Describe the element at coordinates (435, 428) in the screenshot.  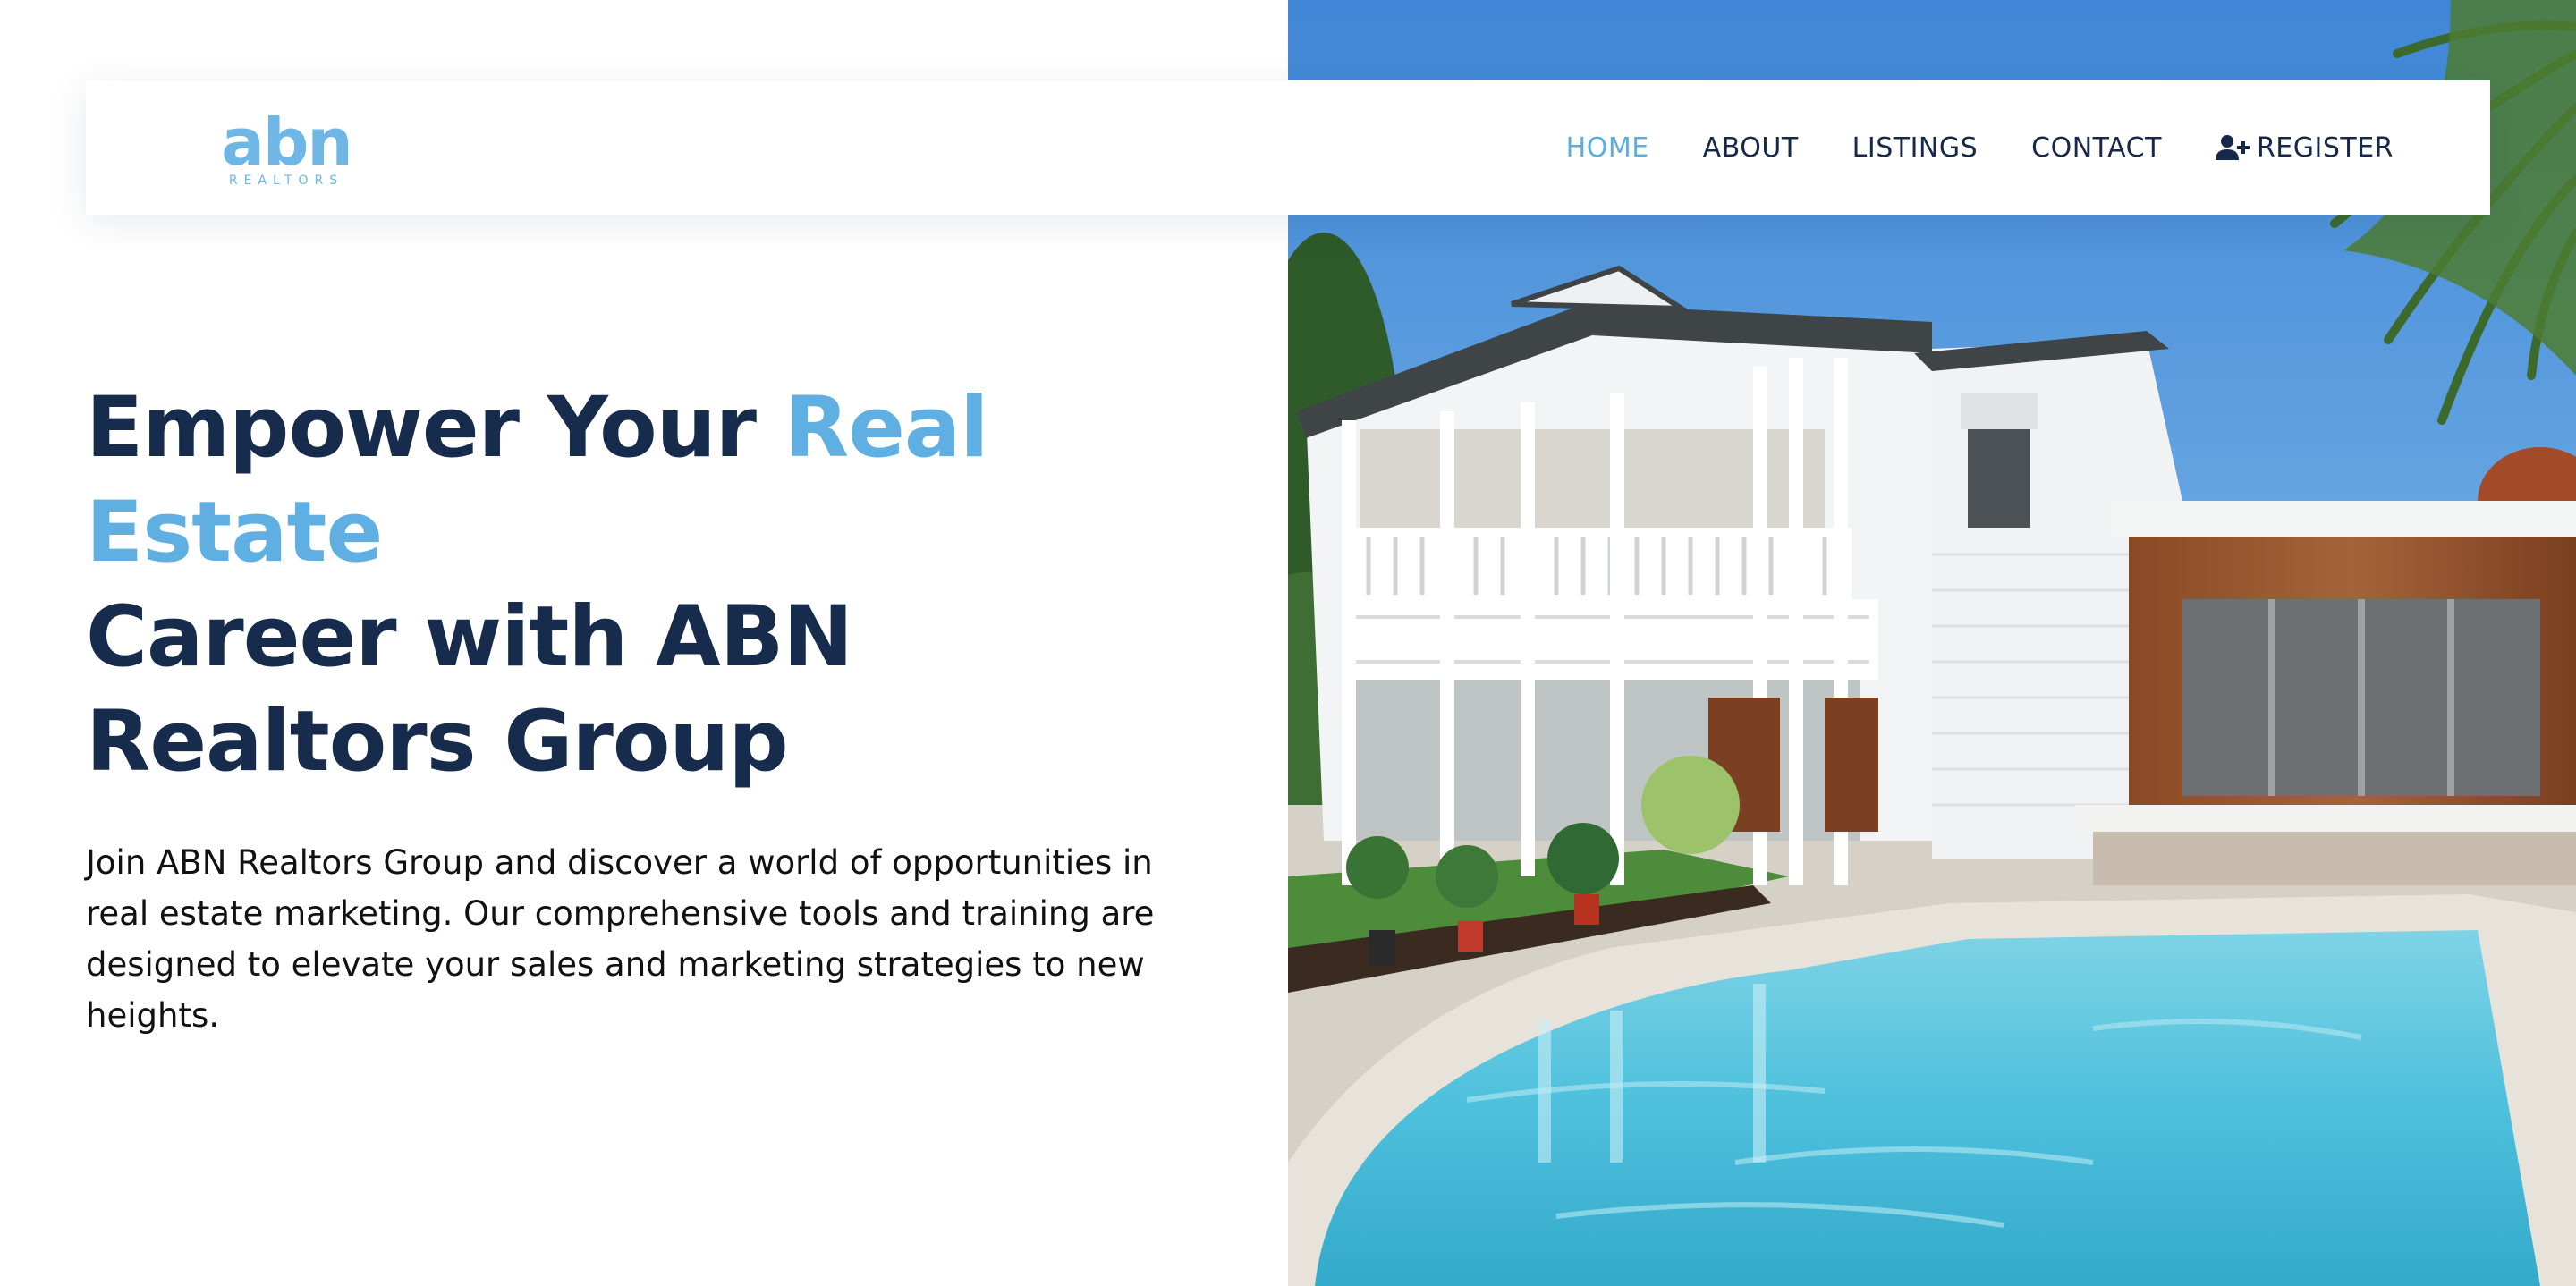
I see `hero-heading-part1: Empower Your` at that location.